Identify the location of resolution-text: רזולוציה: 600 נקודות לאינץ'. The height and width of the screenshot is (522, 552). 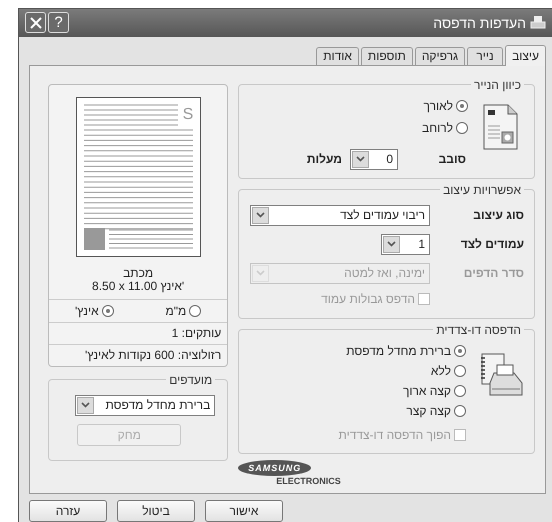
(153, 355).